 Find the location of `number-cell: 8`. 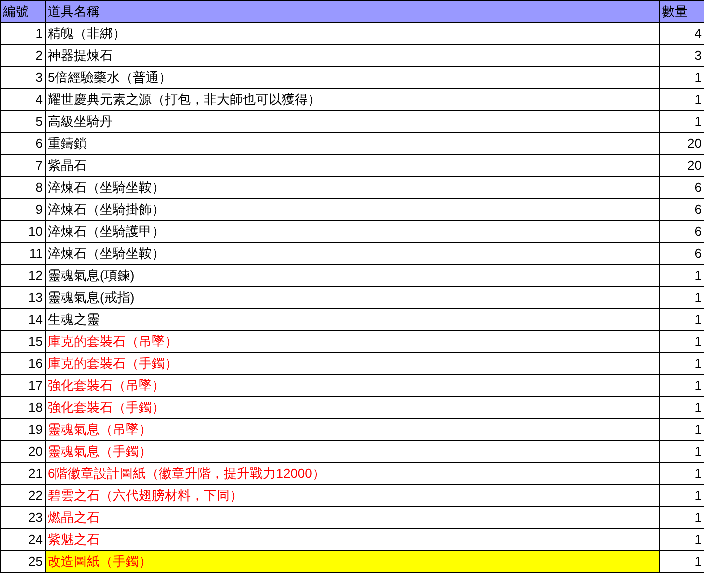

number-cell: 8 is located at coordinates (23, 187).